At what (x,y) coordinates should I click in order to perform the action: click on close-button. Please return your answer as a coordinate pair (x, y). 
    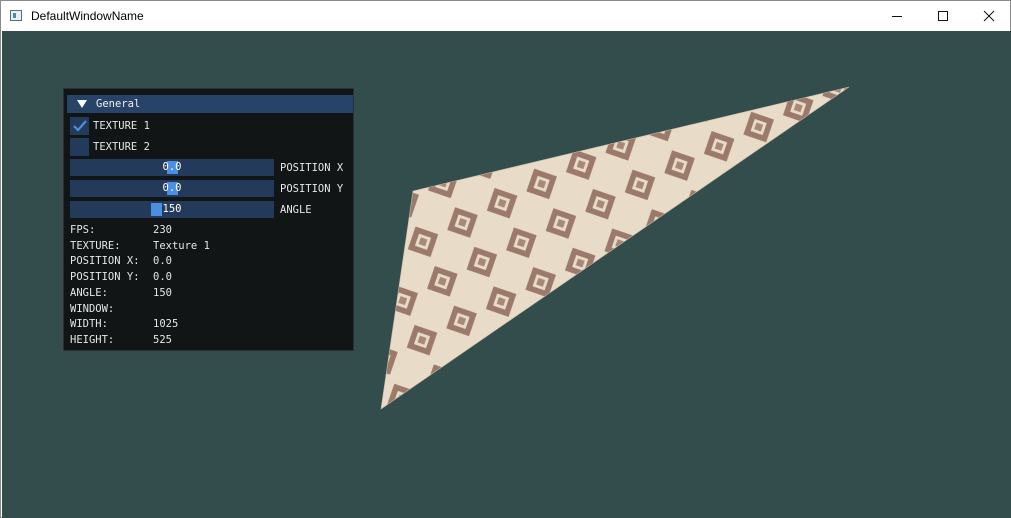
    Looking at the image, I should click on (988, 16).